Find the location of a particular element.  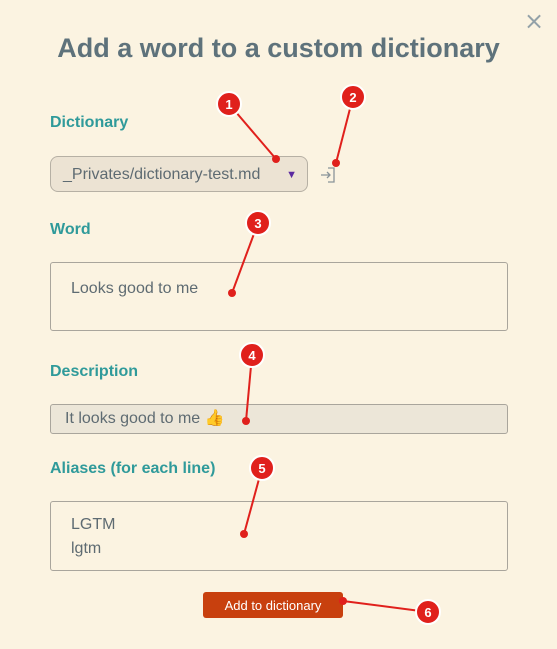

alias-line: LGTM is located at coordinates (93, 524).